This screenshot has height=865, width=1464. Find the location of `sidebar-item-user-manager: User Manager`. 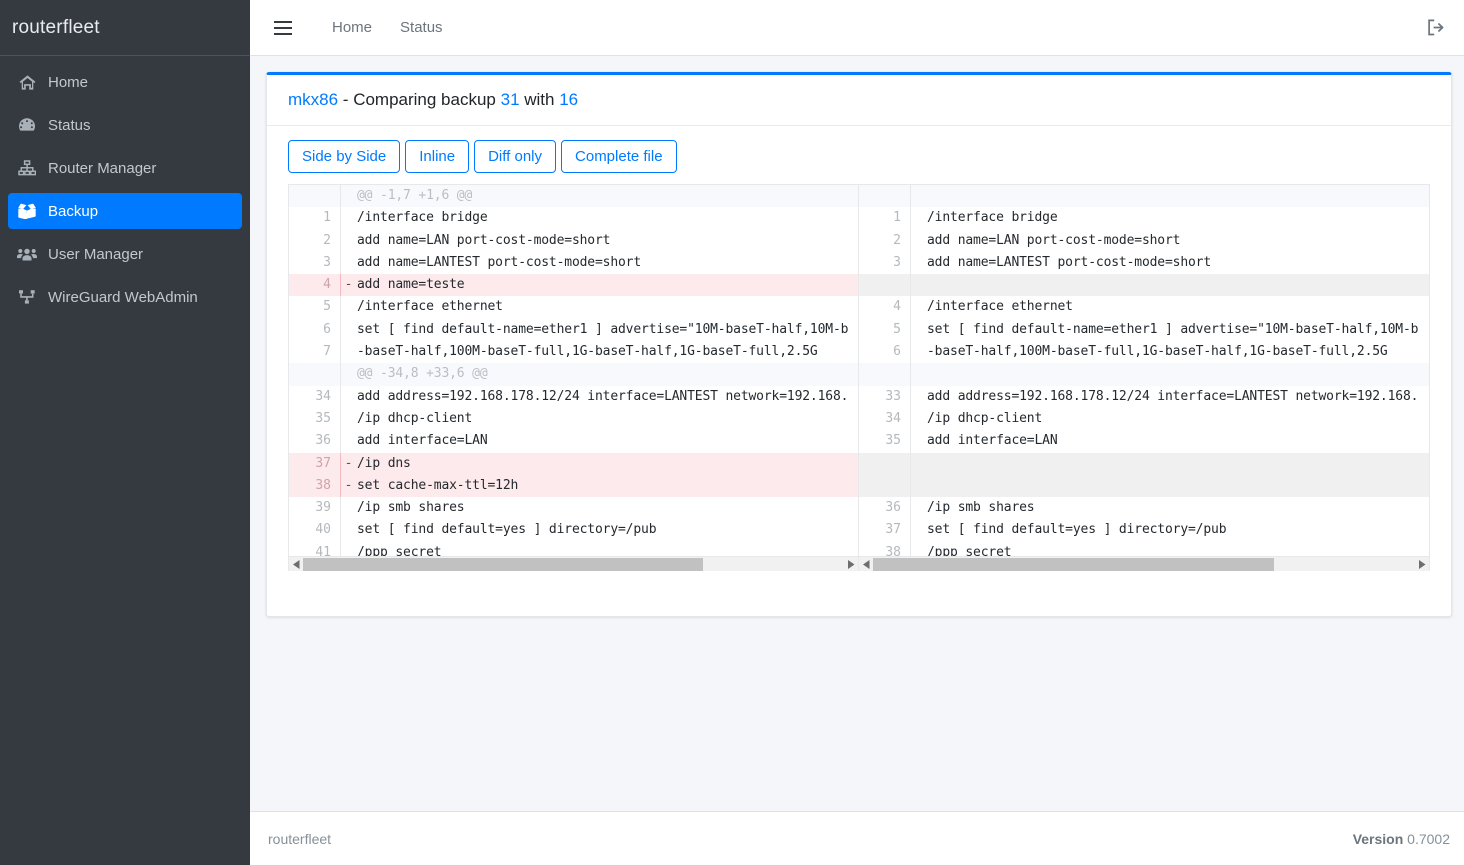

sidebar-item-user-manager: User Manager is located at coordinates (125, 254).